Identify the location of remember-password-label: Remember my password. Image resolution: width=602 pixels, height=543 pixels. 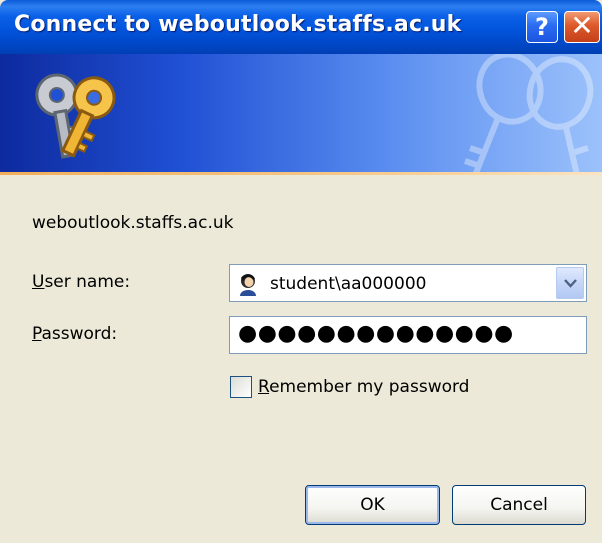
(363, 387).